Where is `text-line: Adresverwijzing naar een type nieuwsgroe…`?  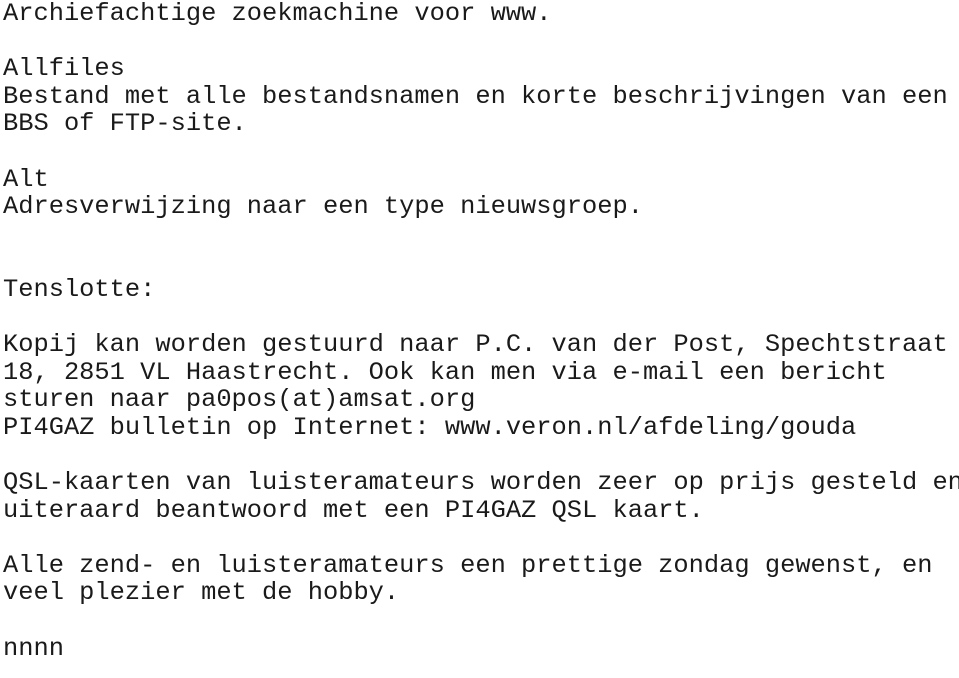
text-line: Adresverwijzing naar een type nieuwsgroe… is located at coordinates (323, 207).